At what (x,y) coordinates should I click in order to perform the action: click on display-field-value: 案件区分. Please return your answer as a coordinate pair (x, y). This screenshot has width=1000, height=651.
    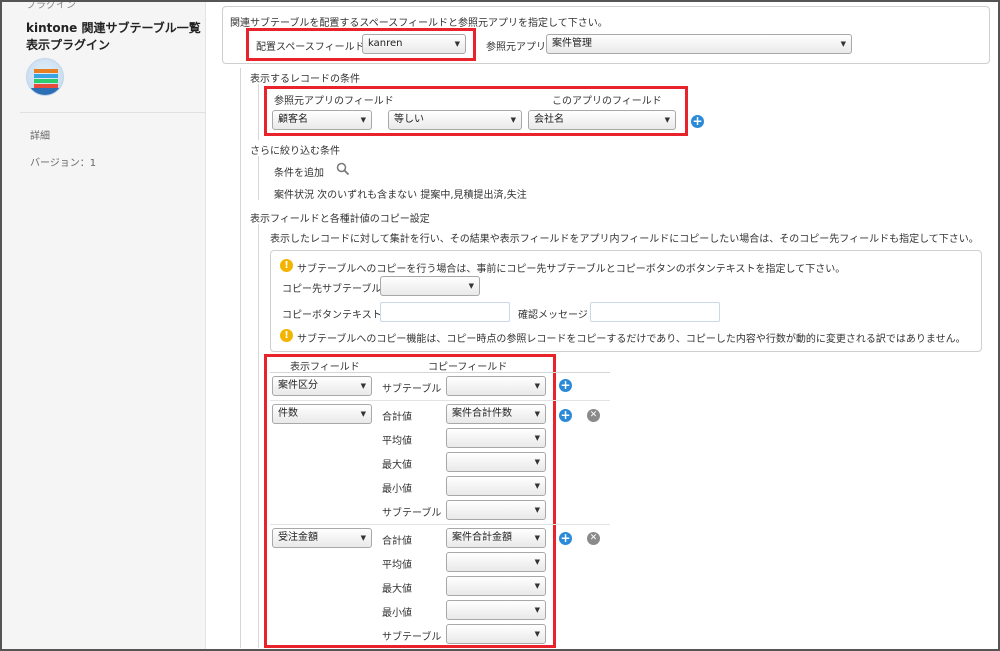
    Looking at the image, I should click on (298, 385).